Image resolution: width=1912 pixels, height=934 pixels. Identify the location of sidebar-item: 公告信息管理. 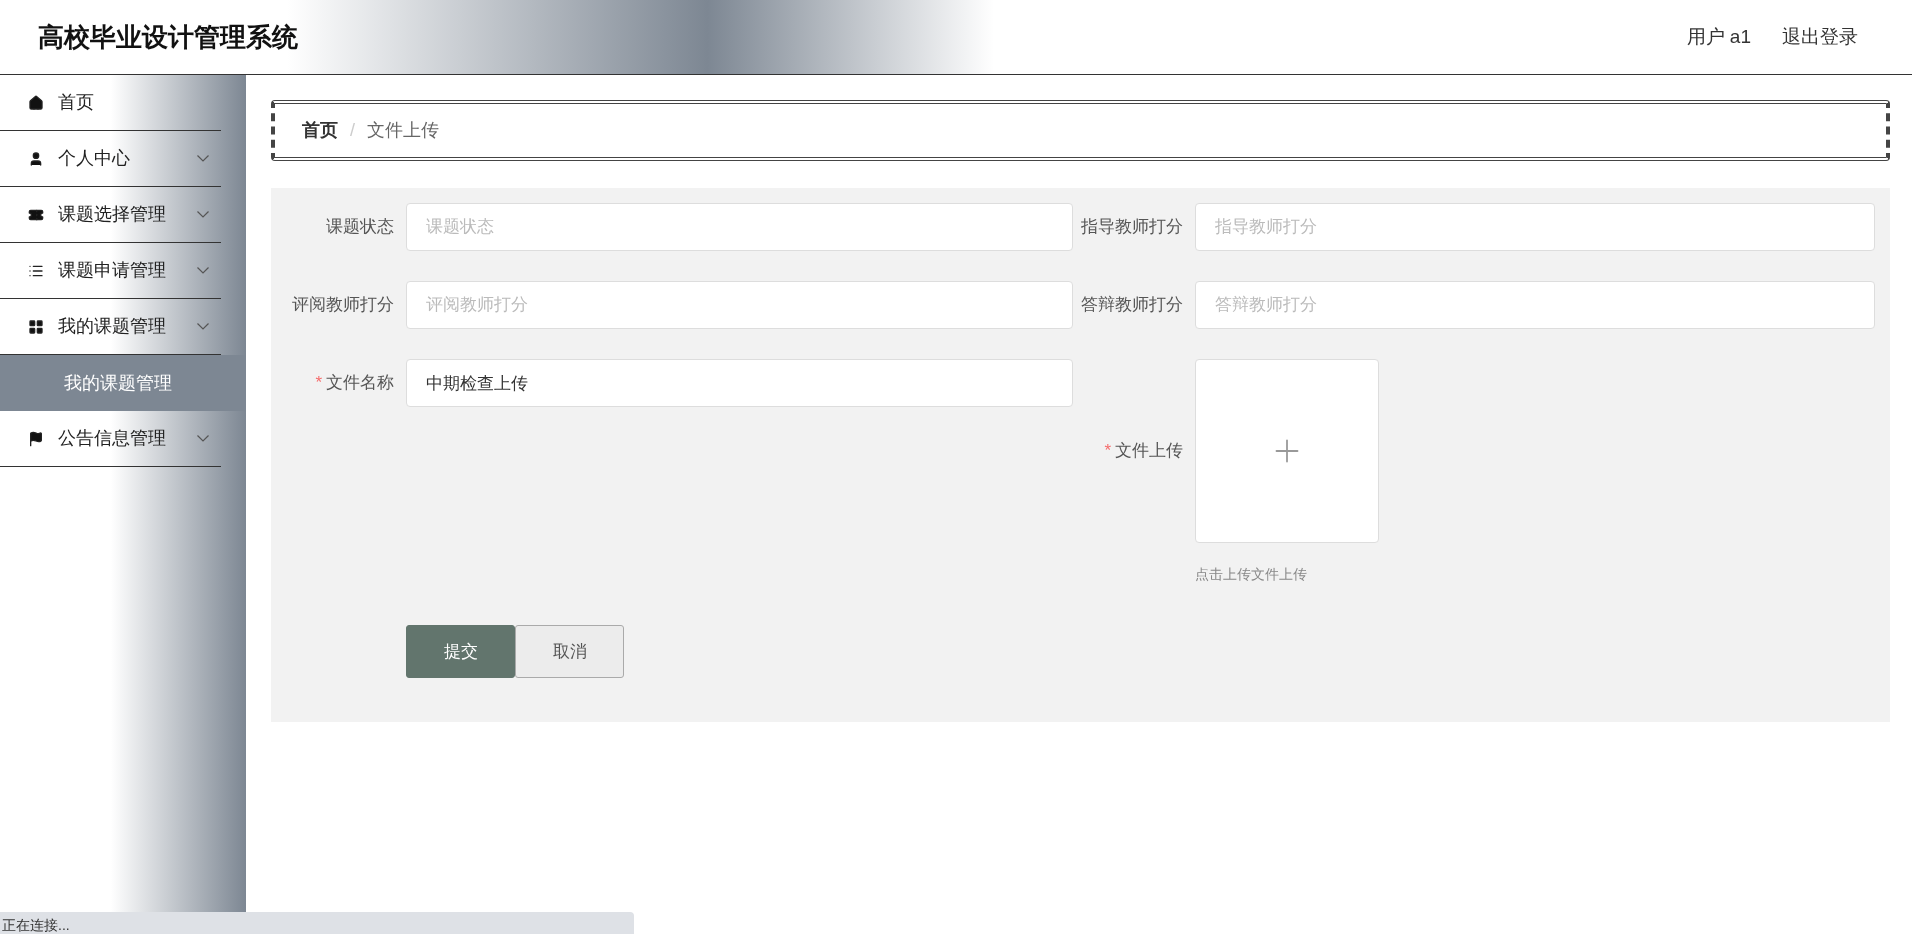
(110, 439).